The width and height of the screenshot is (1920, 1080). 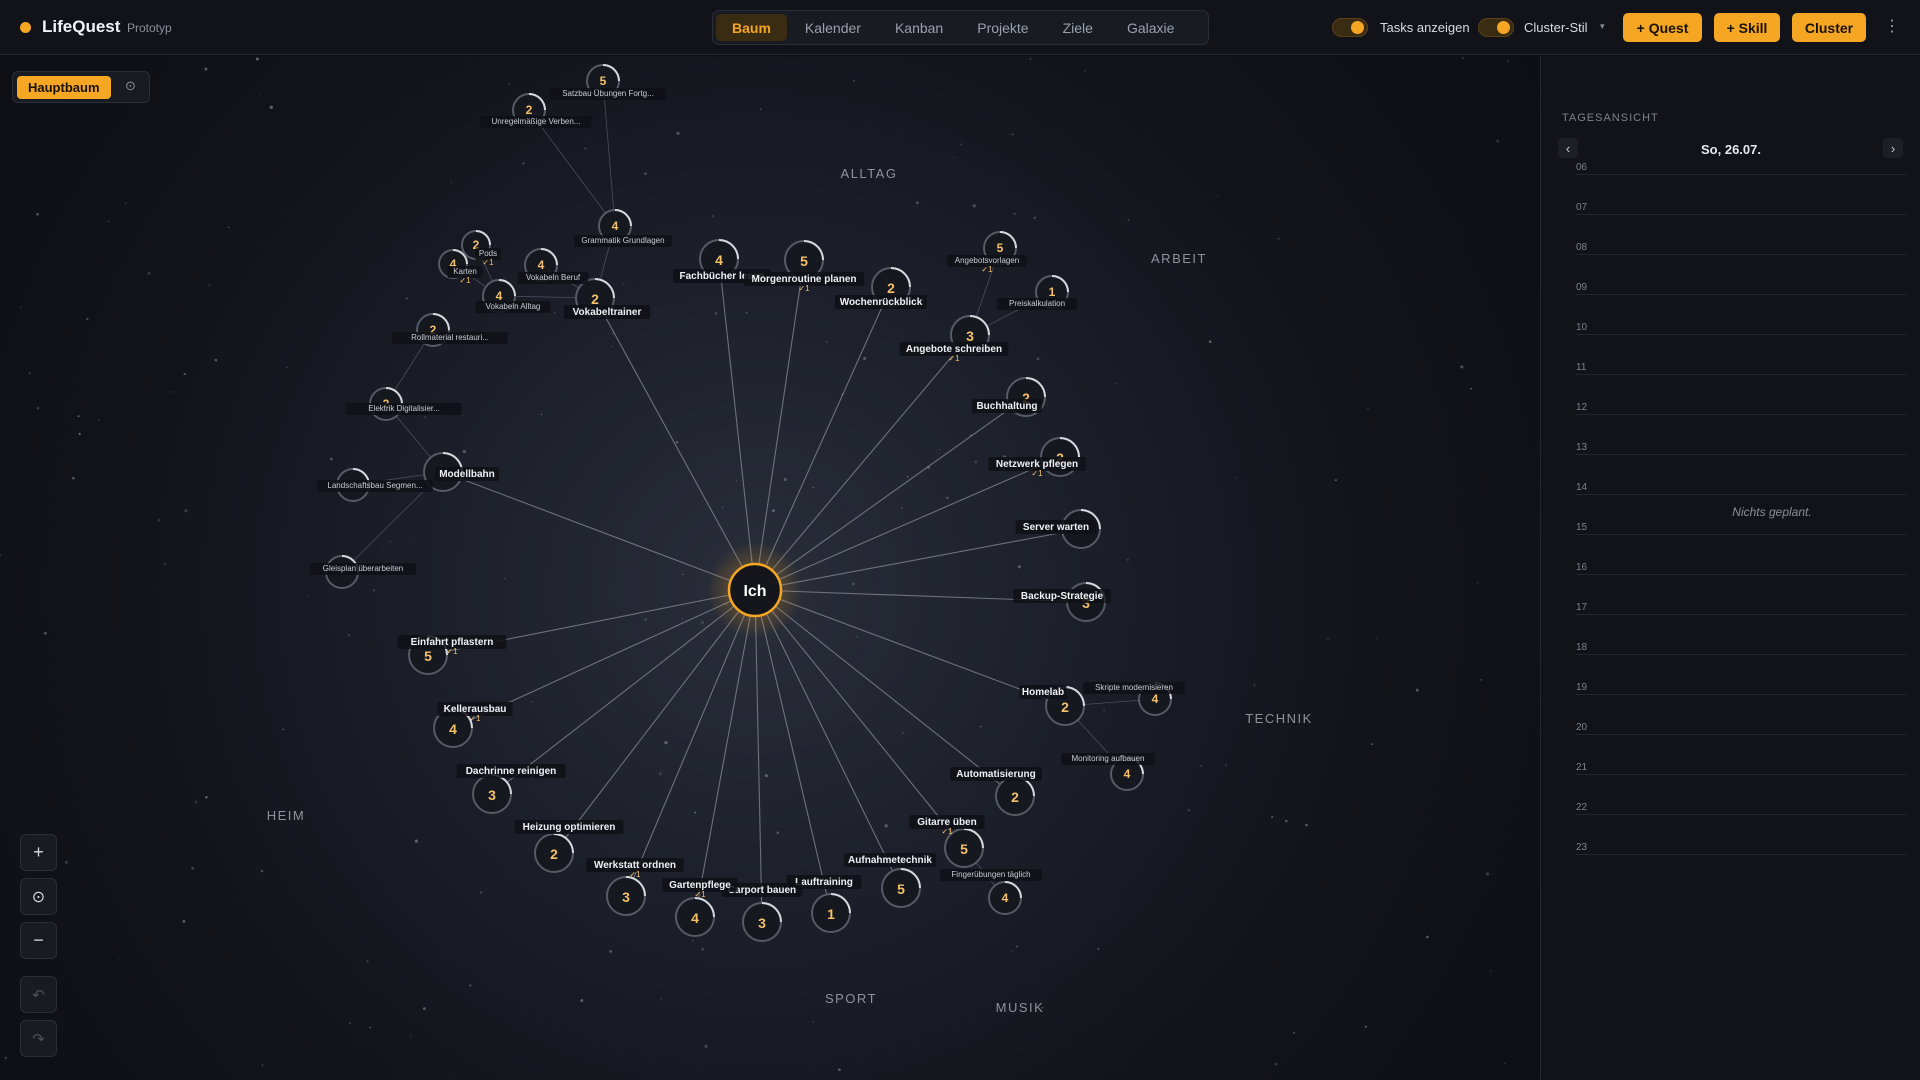 I want to click on skill-node-n26: Modellbahn, so click(x=461, y=472).